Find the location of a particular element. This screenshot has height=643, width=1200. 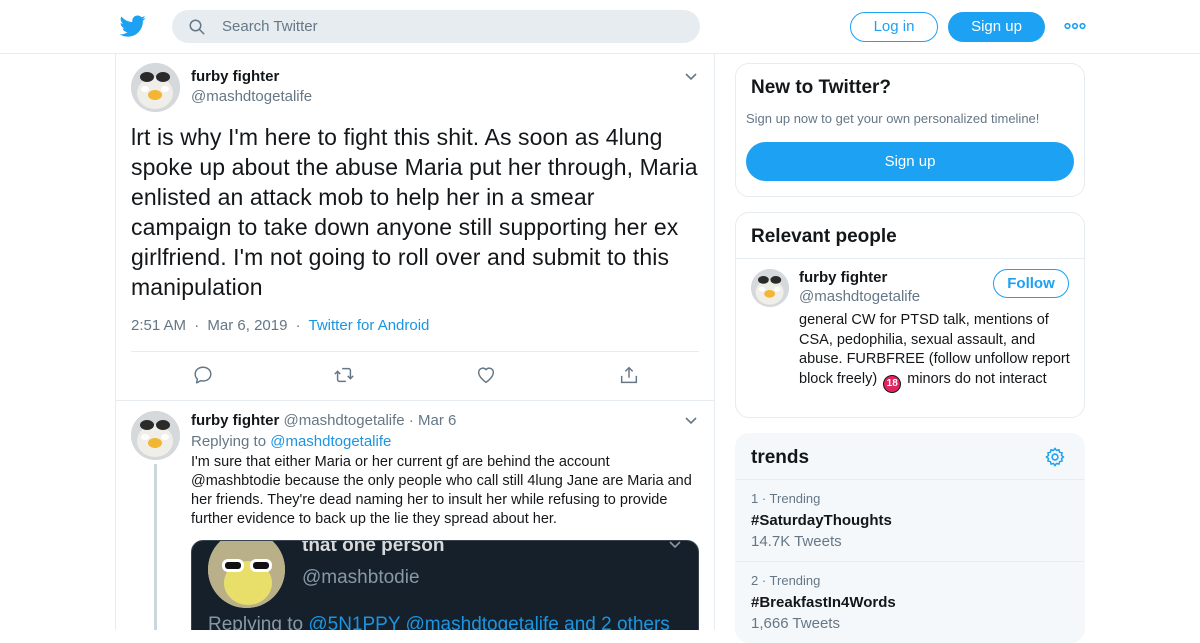

person-handle: @mashdtogetalife is located at coordinates (859, 296).